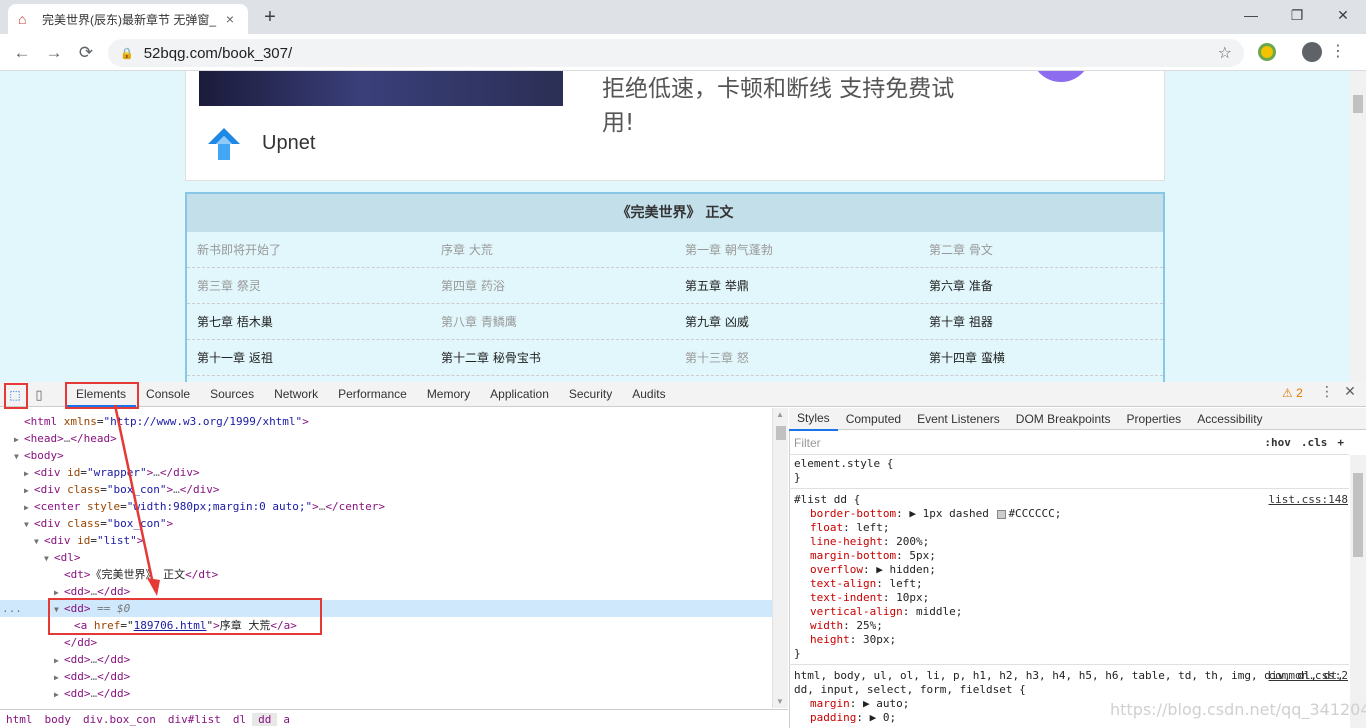 This screenshot has height=728, width=1366. I want to click on back-button: ←, so click(22, 53).